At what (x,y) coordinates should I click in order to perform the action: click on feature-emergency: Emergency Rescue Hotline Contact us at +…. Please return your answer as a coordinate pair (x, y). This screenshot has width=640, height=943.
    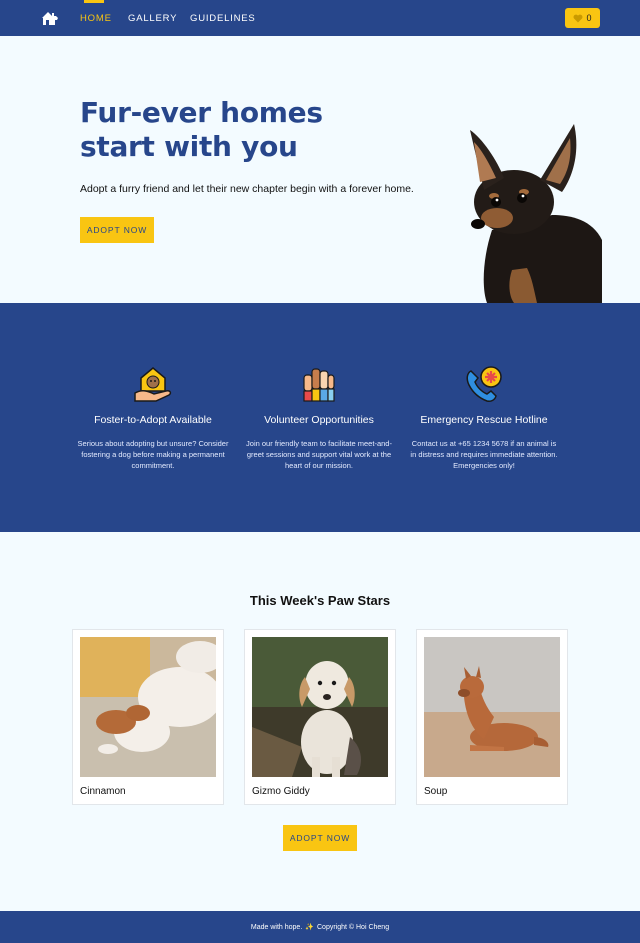
    Looking at the image, I should click on (484, 417).